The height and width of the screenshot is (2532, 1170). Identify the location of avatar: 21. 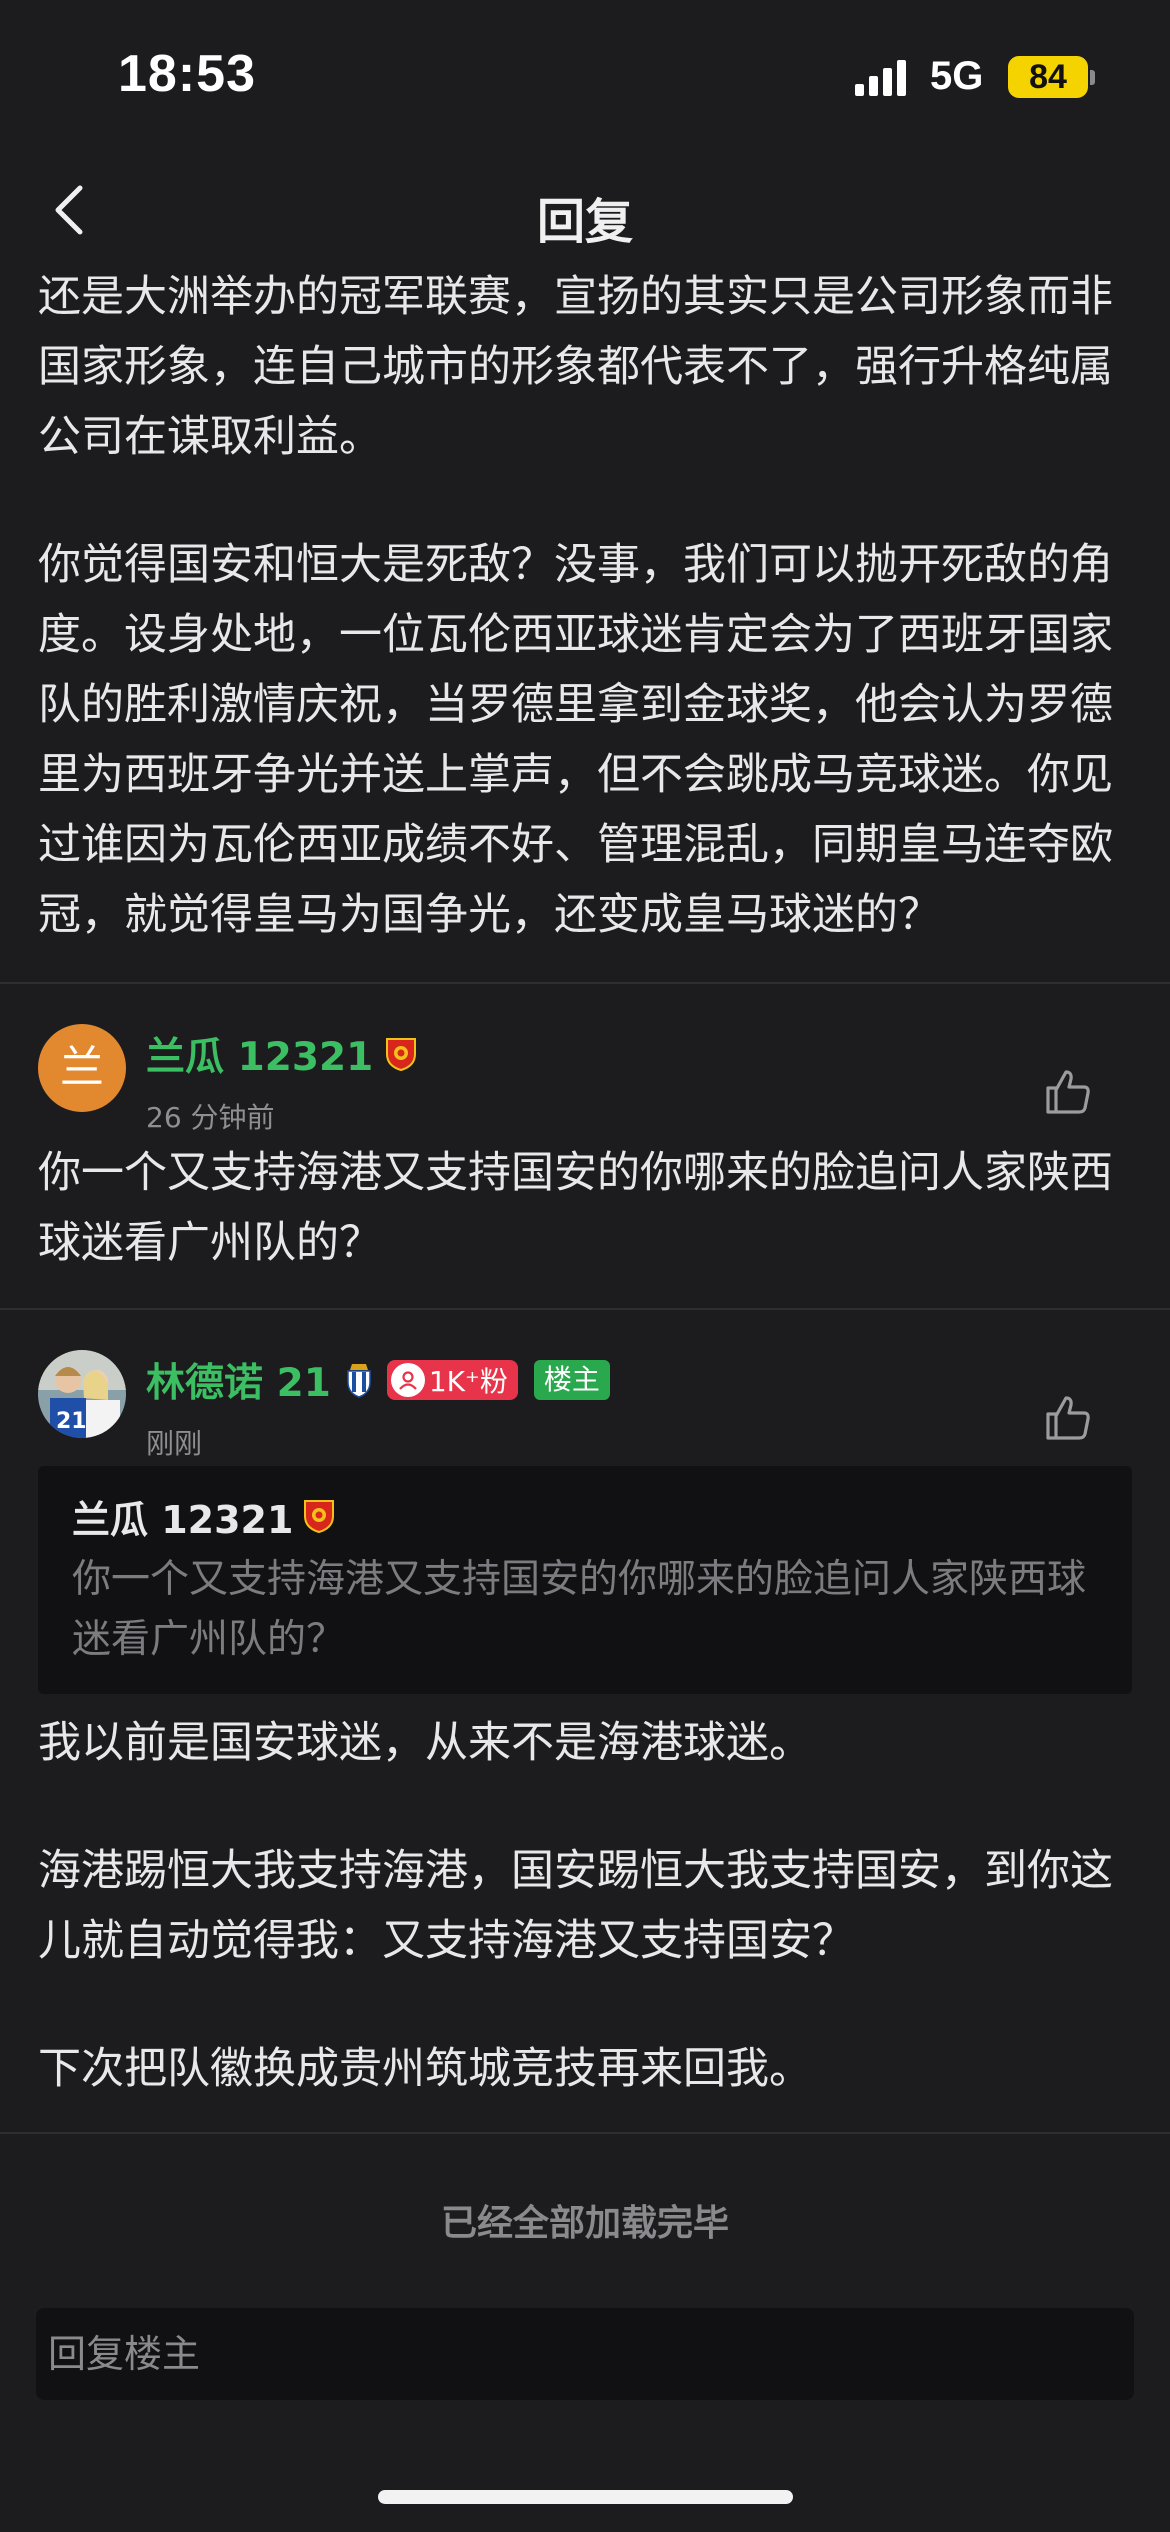
(82, 1394).